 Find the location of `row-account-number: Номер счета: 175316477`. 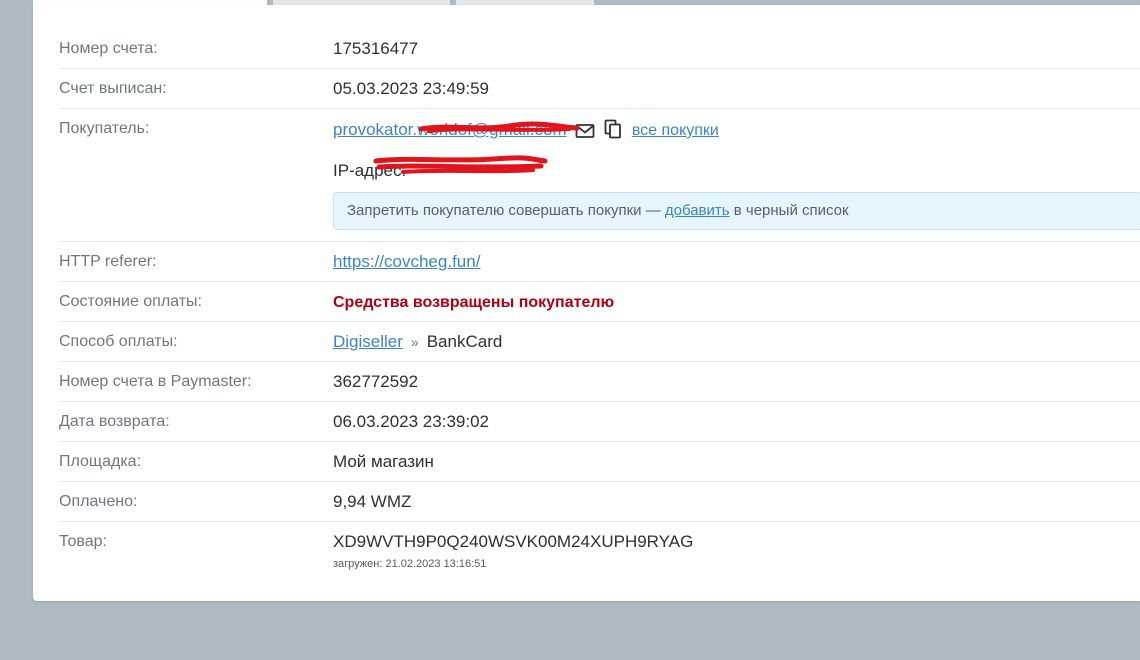

row-account-number: Номер счета: 175316477 is located at coordinates (599, 49).